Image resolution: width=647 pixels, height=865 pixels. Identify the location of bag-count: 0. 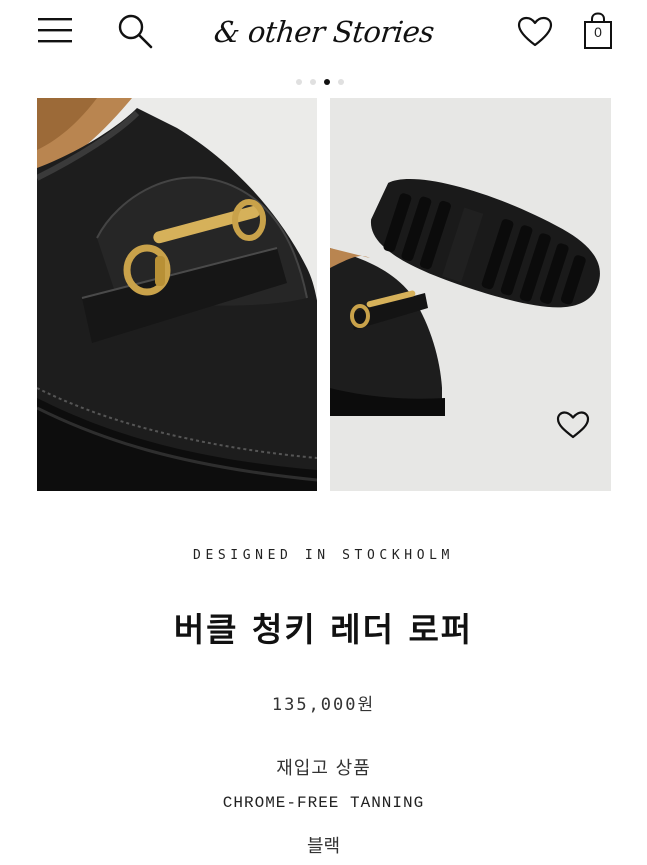
(598, 32).